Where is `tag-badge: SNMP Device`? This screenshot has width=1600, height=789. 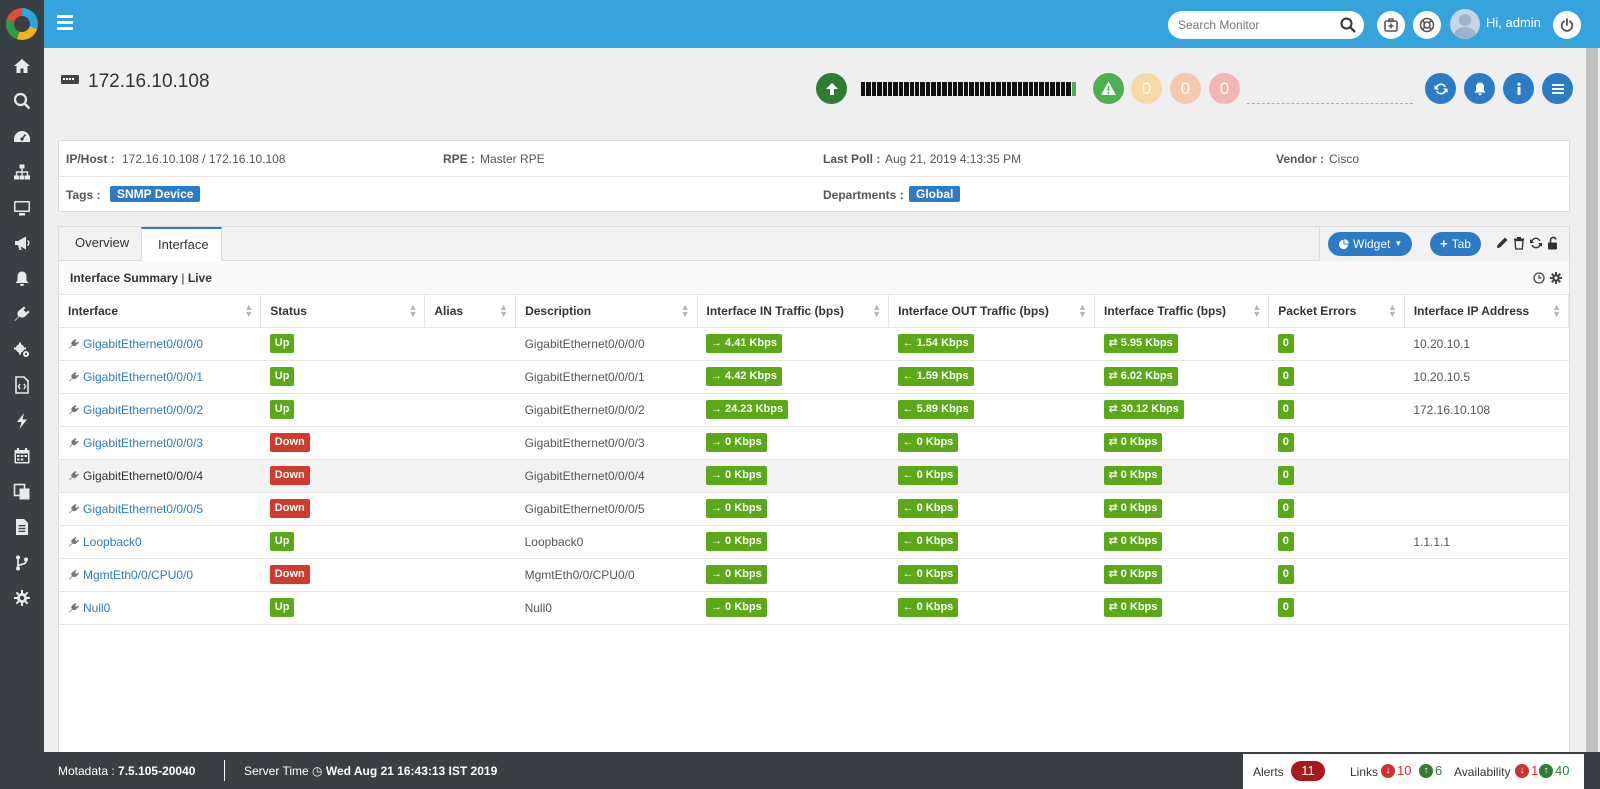
tag-badge: SNMP Device is located at coordinates (155, 194).